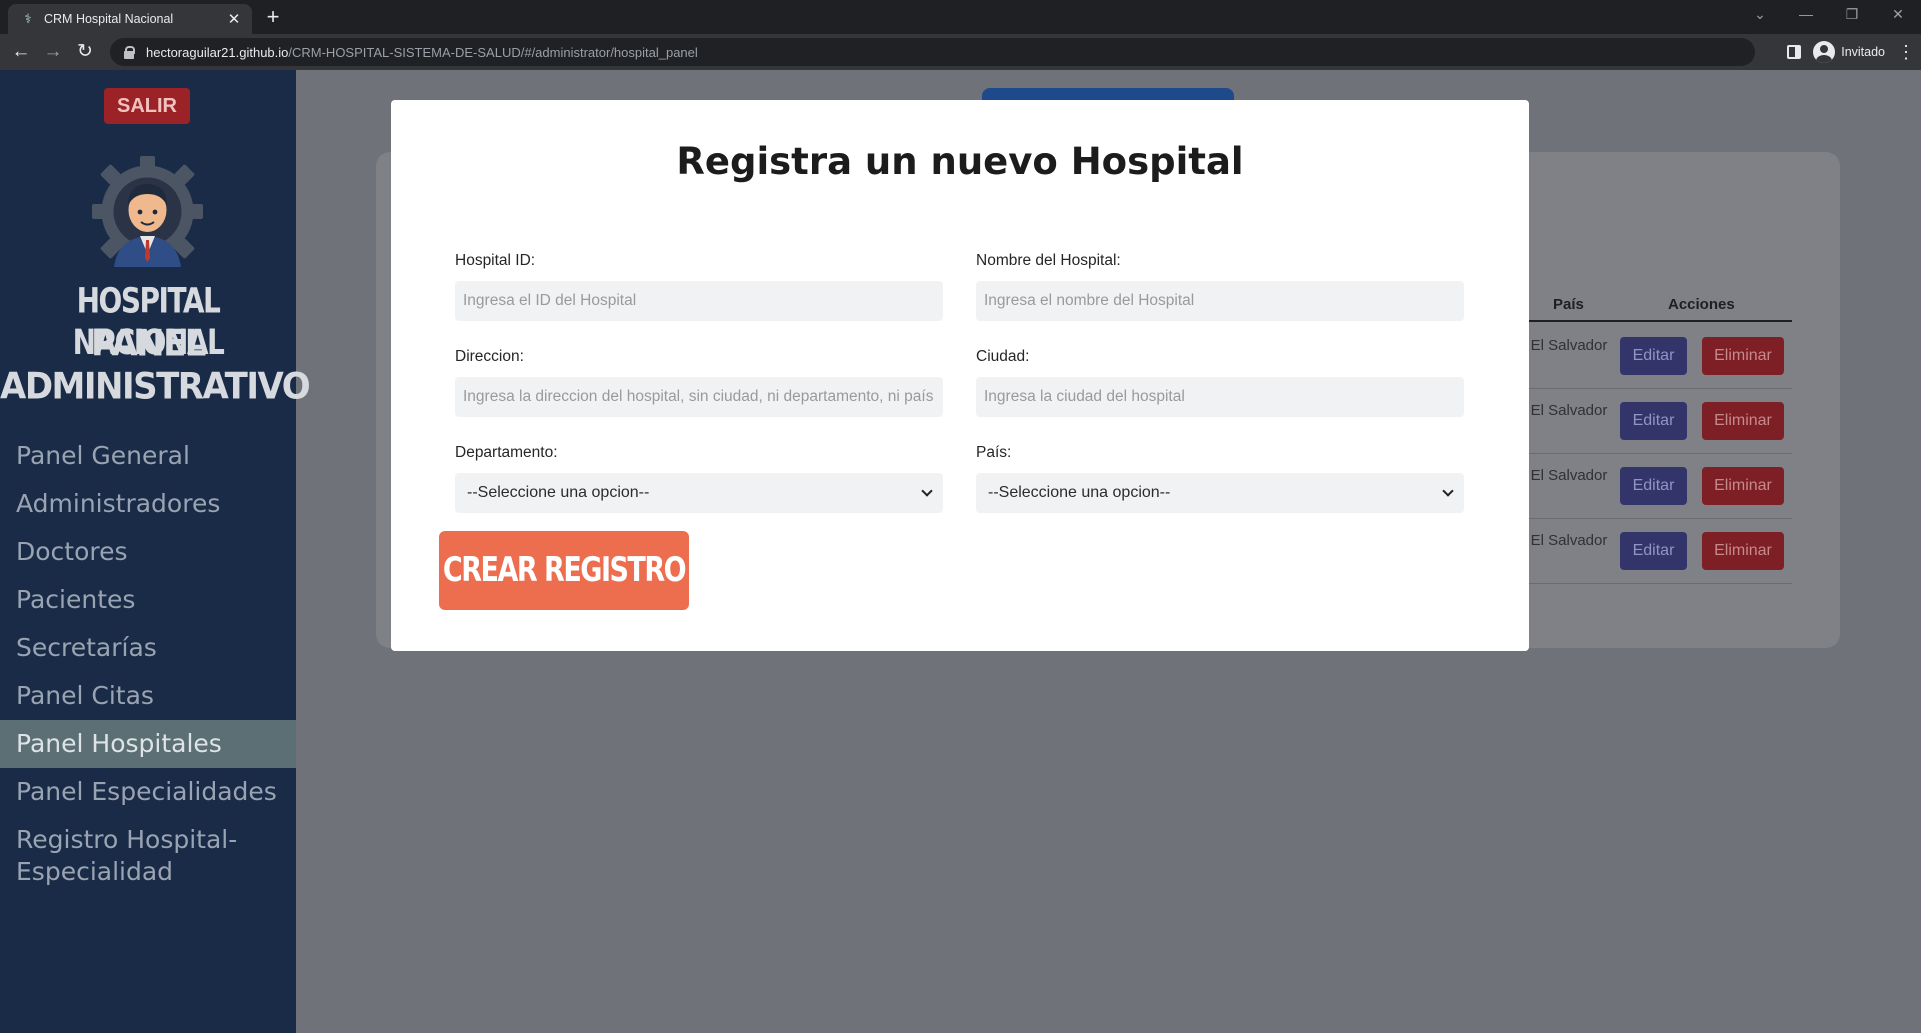 This screenshot has width=1921, height=1033. What do you see at coordinates (1906, 52) in the screenshot?
I see `browser-menu-icon: ⋮` at bounding box center [1906, 52].